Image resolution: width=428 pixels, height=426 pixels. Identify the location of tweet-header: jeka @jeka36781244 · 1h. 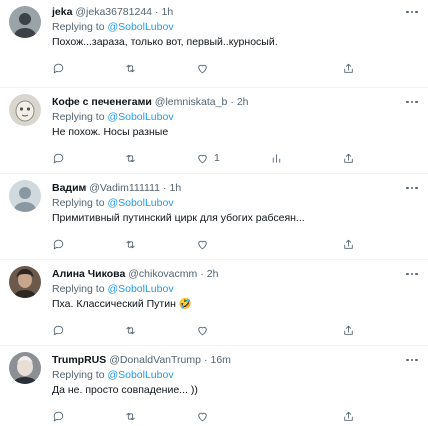
(112, 12).